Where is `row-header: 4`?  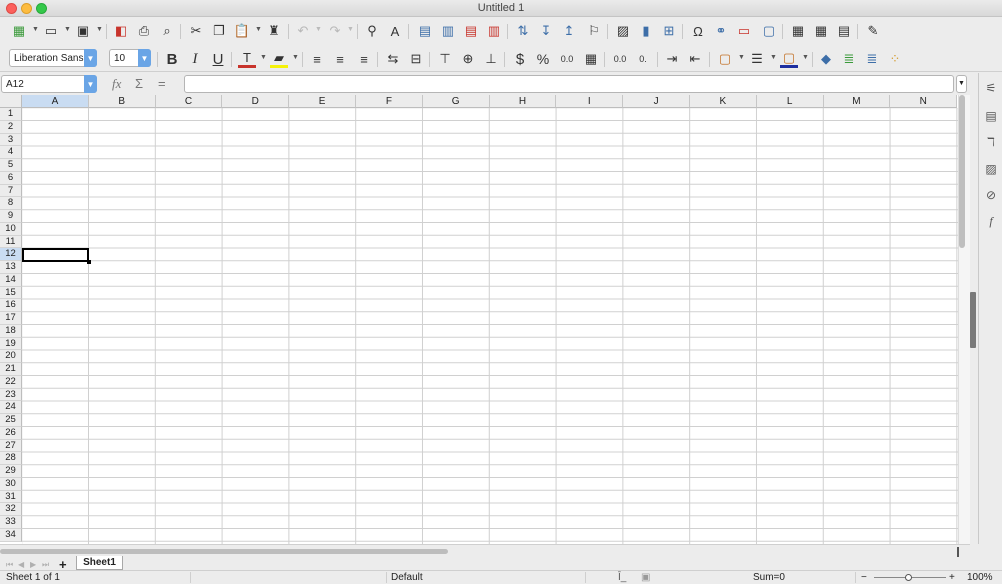 row-header: 4 is located at coordinates (11, 152).